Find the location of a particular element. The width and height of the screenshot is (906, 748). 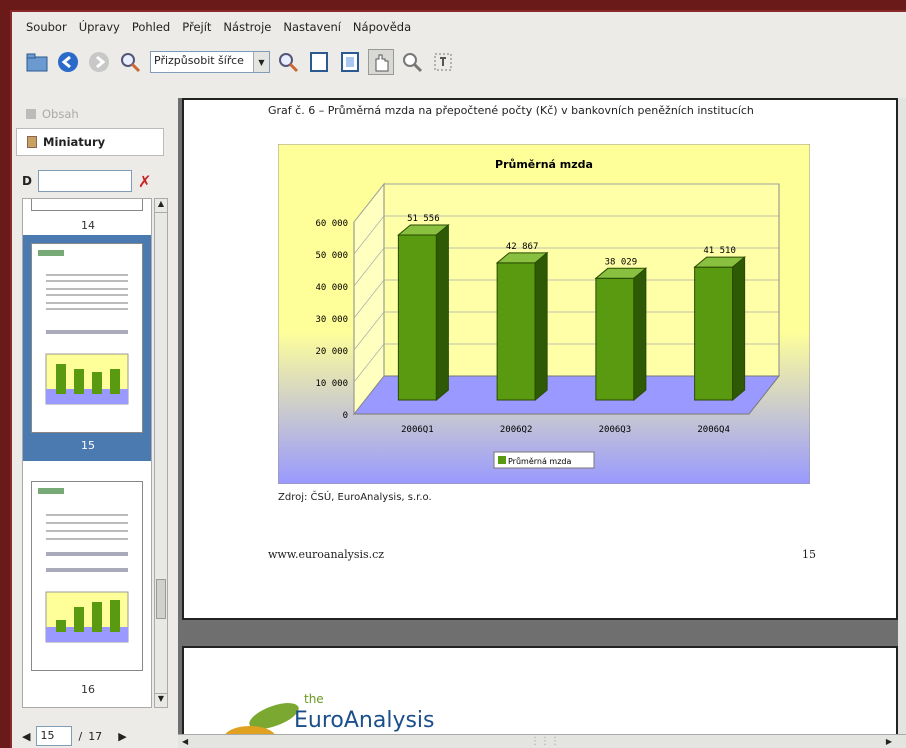

data-label: 38 029 is located at coordinates (621, 262).